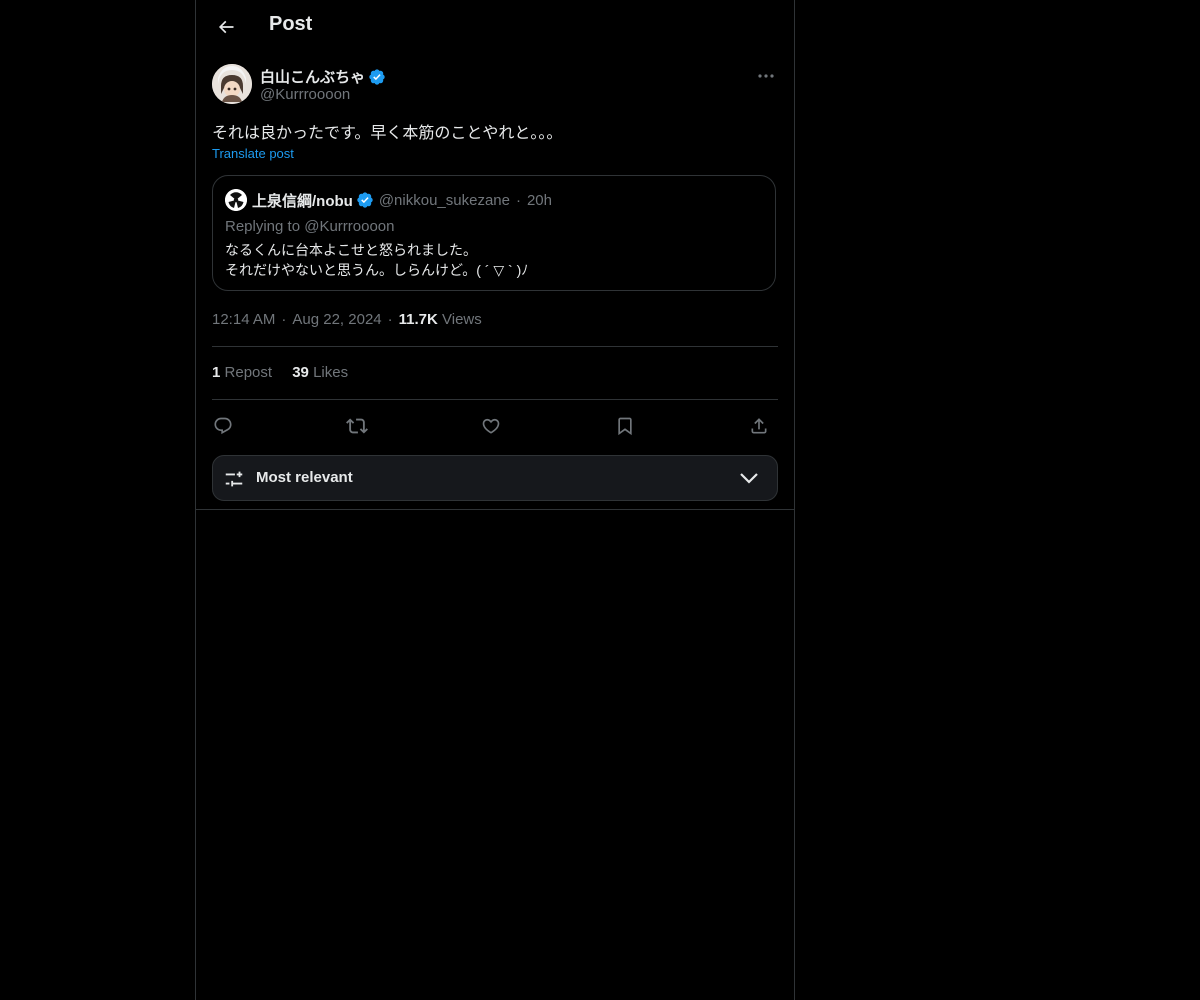  Describe the element at coordinates (495, 85) in the screenshot. I see `post-author: 白山こんぶちゃ @Kurrroooon` at that location.